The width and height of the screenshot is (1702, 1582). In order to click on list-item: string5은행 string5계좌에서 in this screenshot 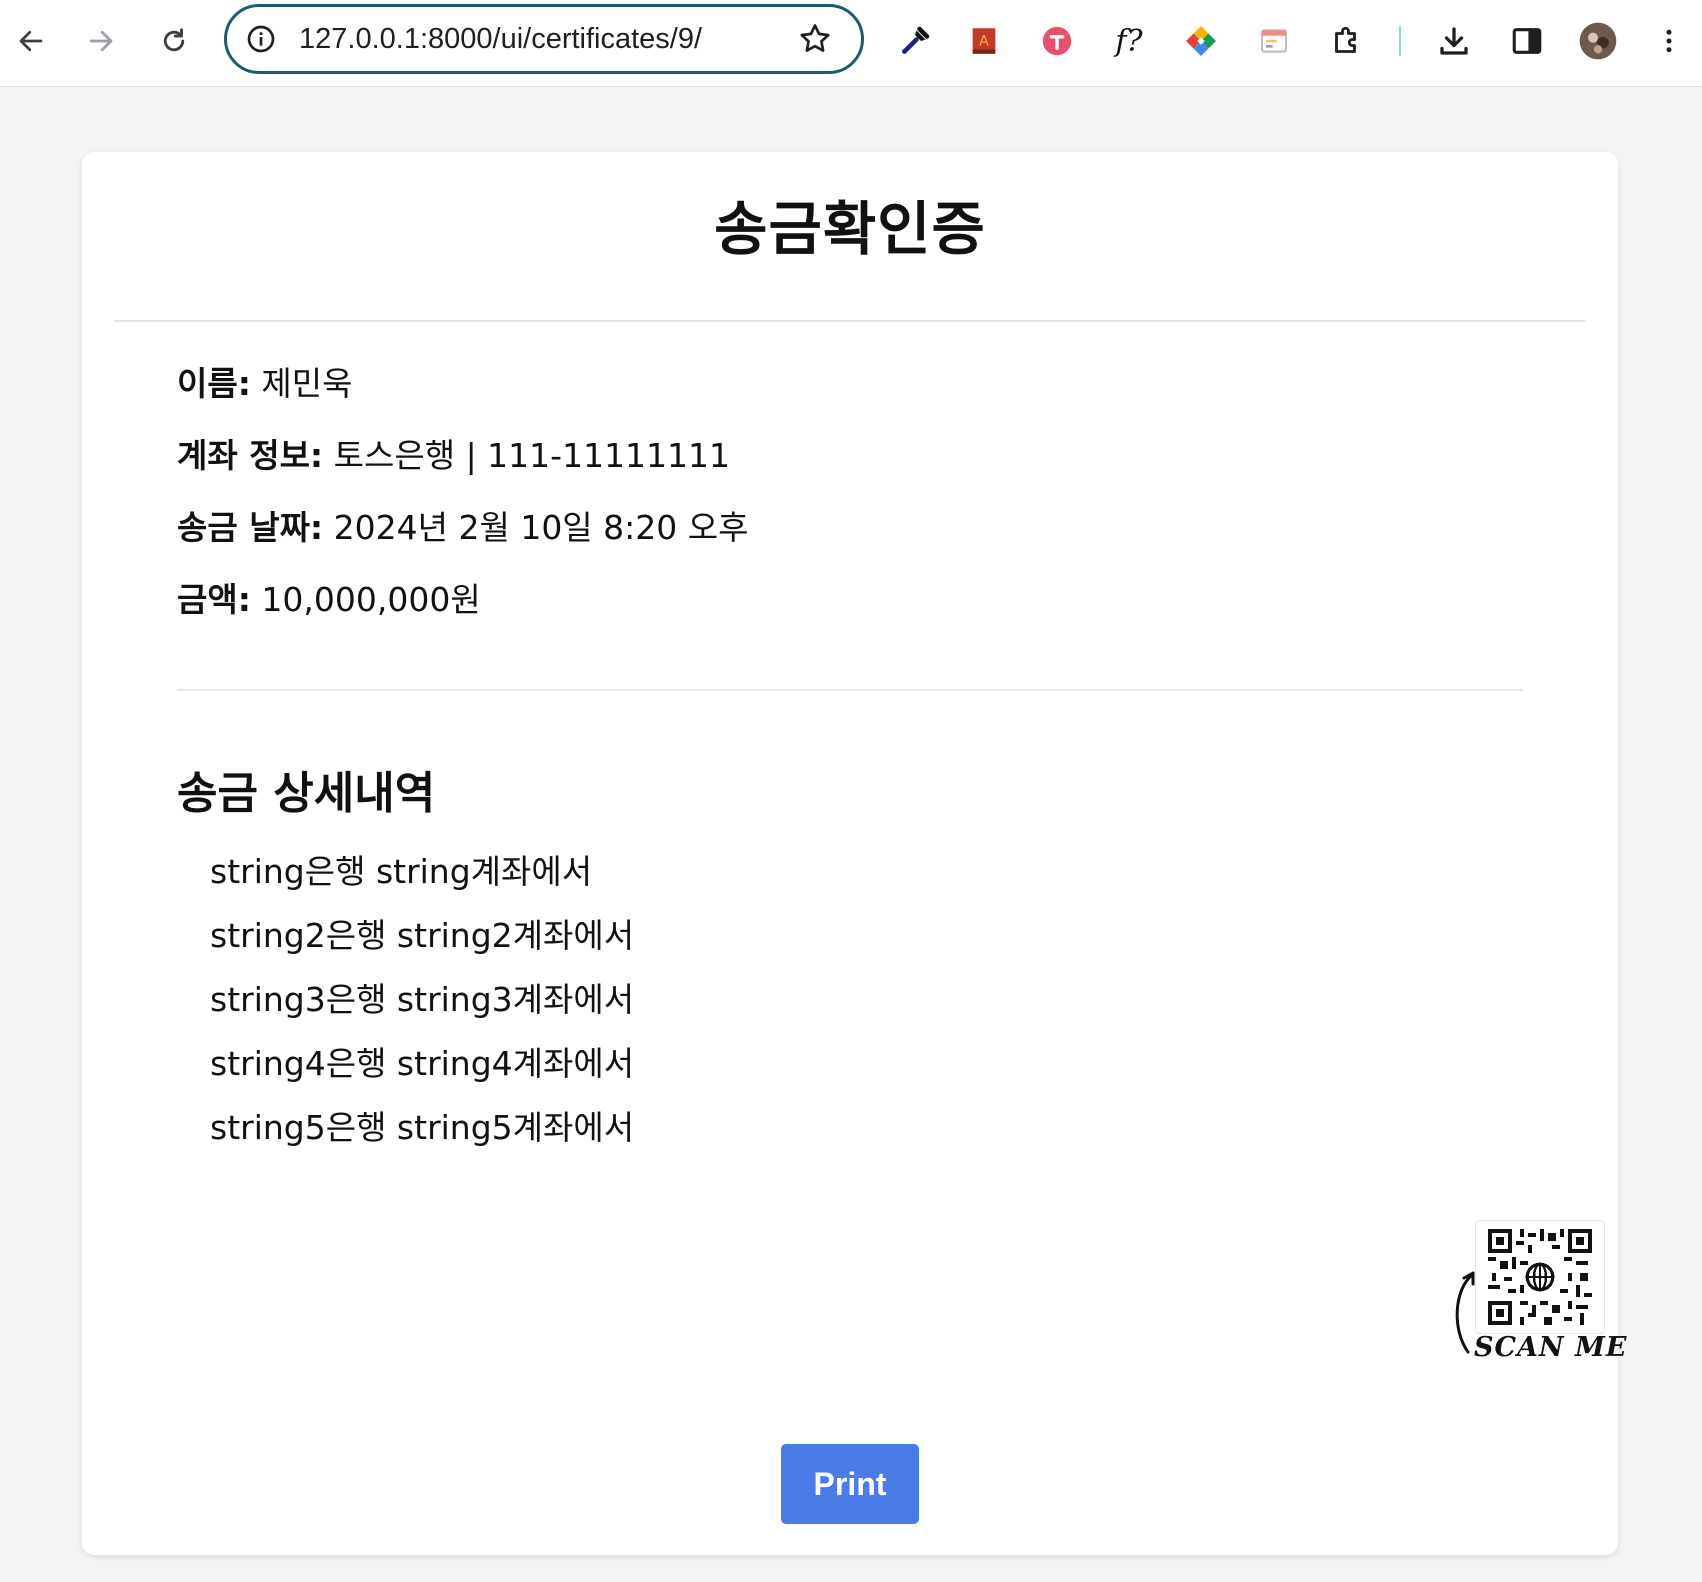, I will do `click(422, 1127)`.